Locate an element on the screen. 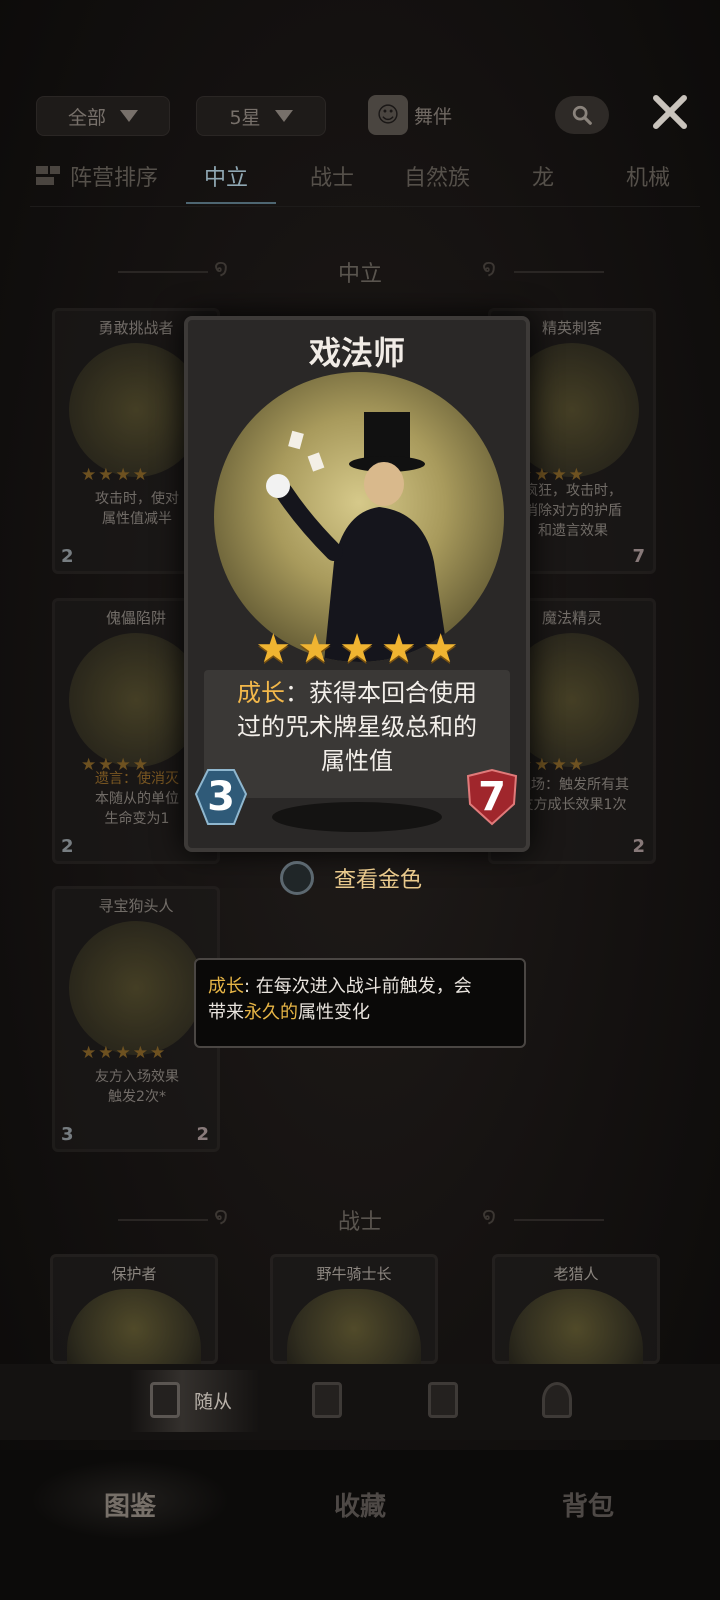 This screenshot has height=1600, width=720. section-title-neutral: 中立 is located at coordinates (359, 274).